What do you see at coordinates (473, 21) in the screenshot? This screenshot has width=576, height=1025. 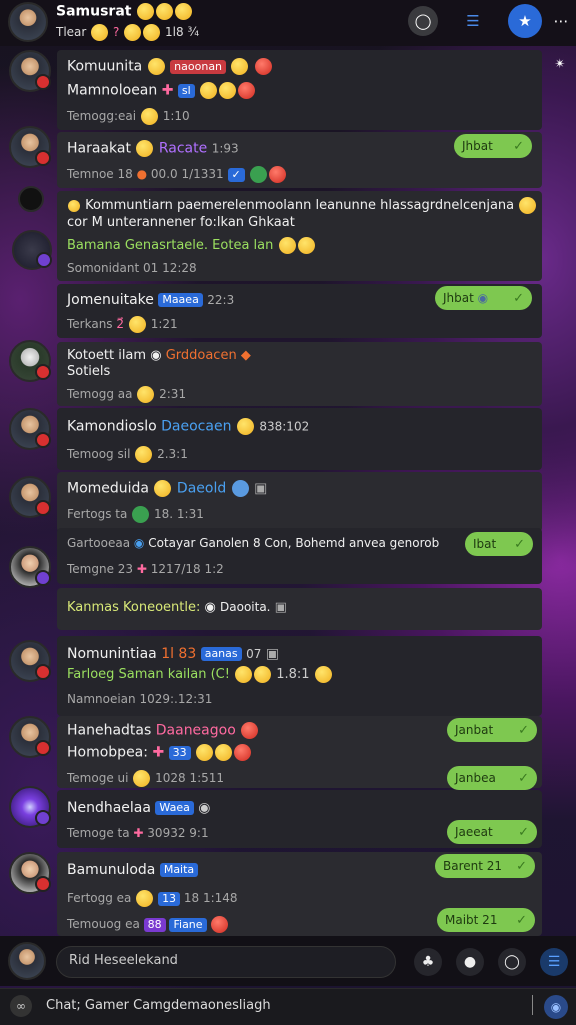 I see `list-icon: ☰` at bounding box center [473, 21].